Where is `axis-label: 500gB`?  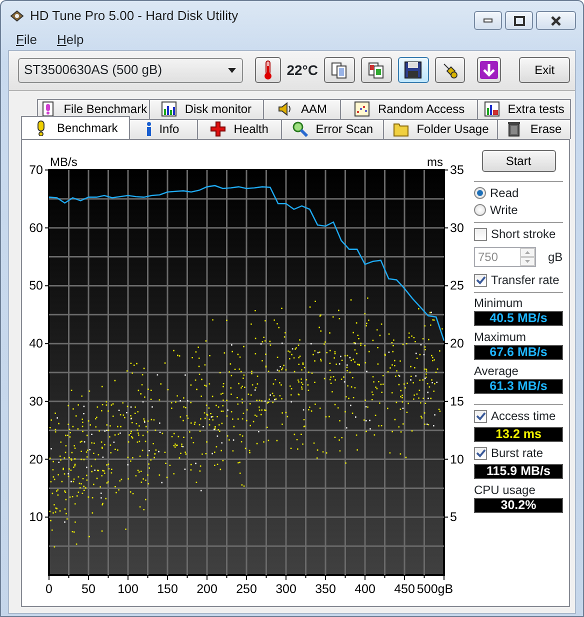
axis-label: 500gB is located at coordinates (435, 589).